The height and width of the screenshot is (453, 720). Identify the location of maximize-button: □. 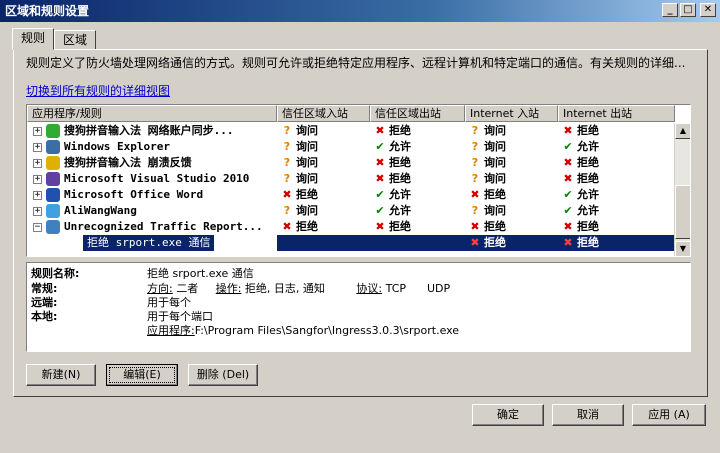
(688, 10).